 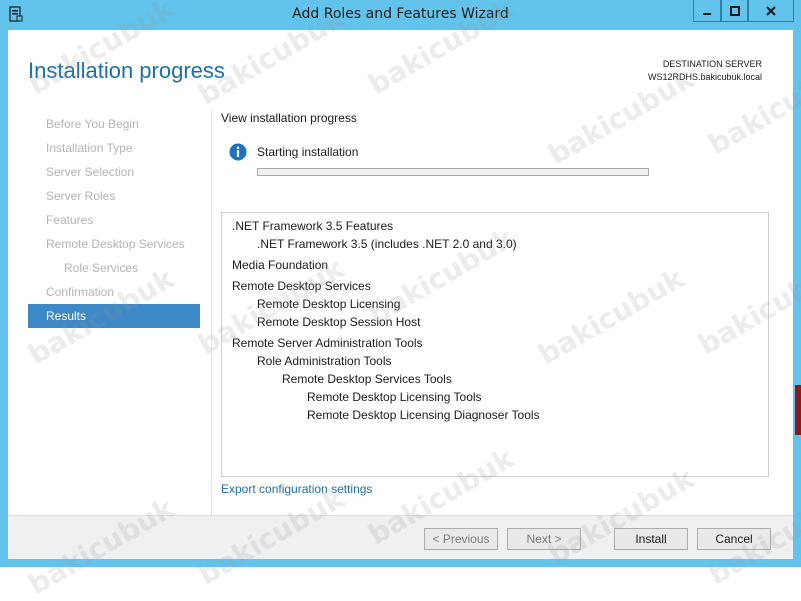 What do you see at coordinates (114, 244) in the screenshot?
I see `nav-item-remote-desktop-services: Remote Desktop Services` at bounding box center [114, 244].